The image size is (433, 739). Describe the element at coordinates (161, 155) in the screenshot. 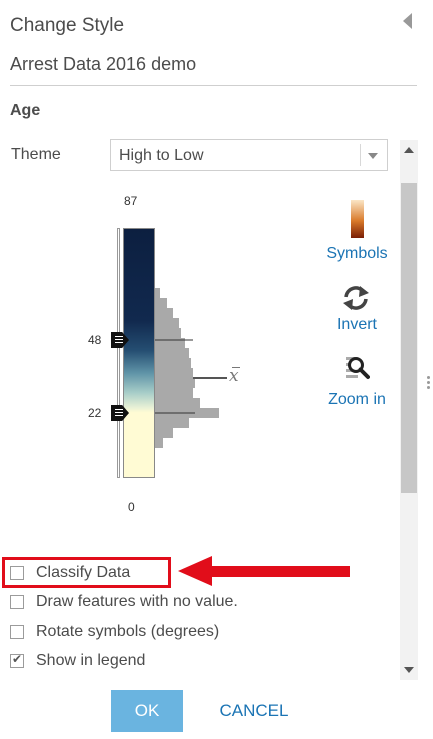

I see `theme-select-value: High to Low` at that location.